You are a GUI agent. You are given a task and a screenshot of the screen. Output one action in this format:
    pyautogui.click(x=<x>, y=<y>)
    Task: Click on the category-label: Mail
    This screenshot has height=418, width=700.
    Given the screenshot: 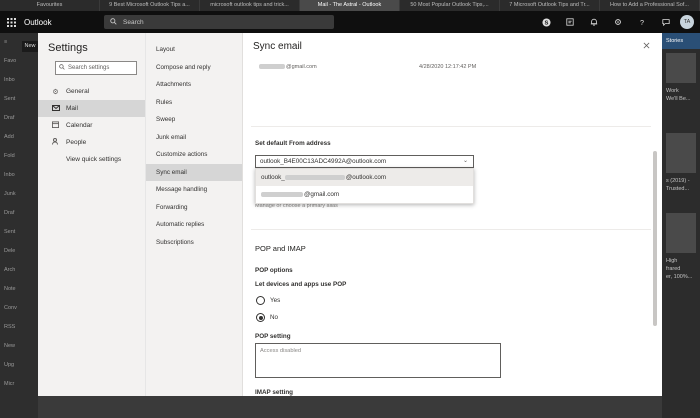 What is the action you would take?
    pyautogui.click(x=72, y=108)
    